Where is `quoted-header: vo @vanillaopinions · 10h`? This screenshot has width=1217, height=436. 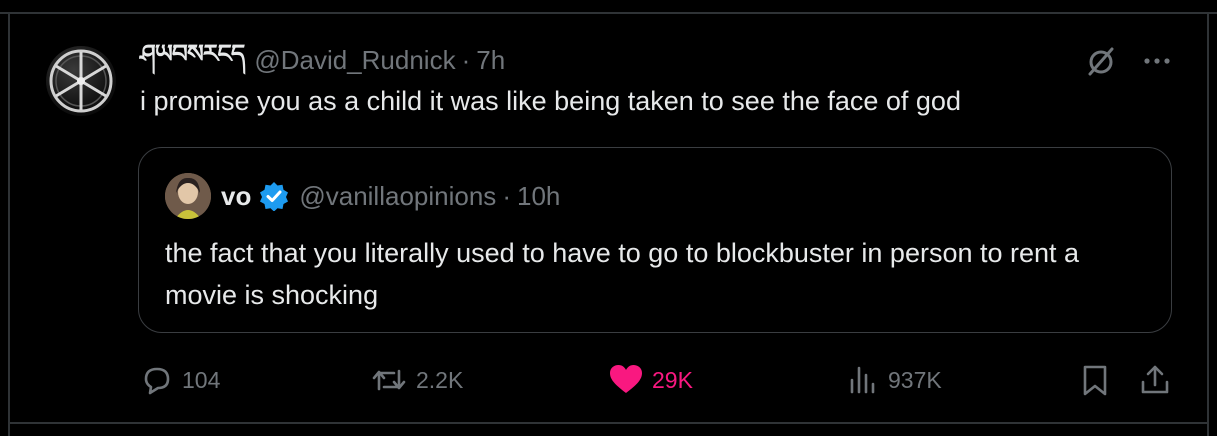
quoted-header: vo @vanillaopinions · 10h is located at coordinates (390, 196).